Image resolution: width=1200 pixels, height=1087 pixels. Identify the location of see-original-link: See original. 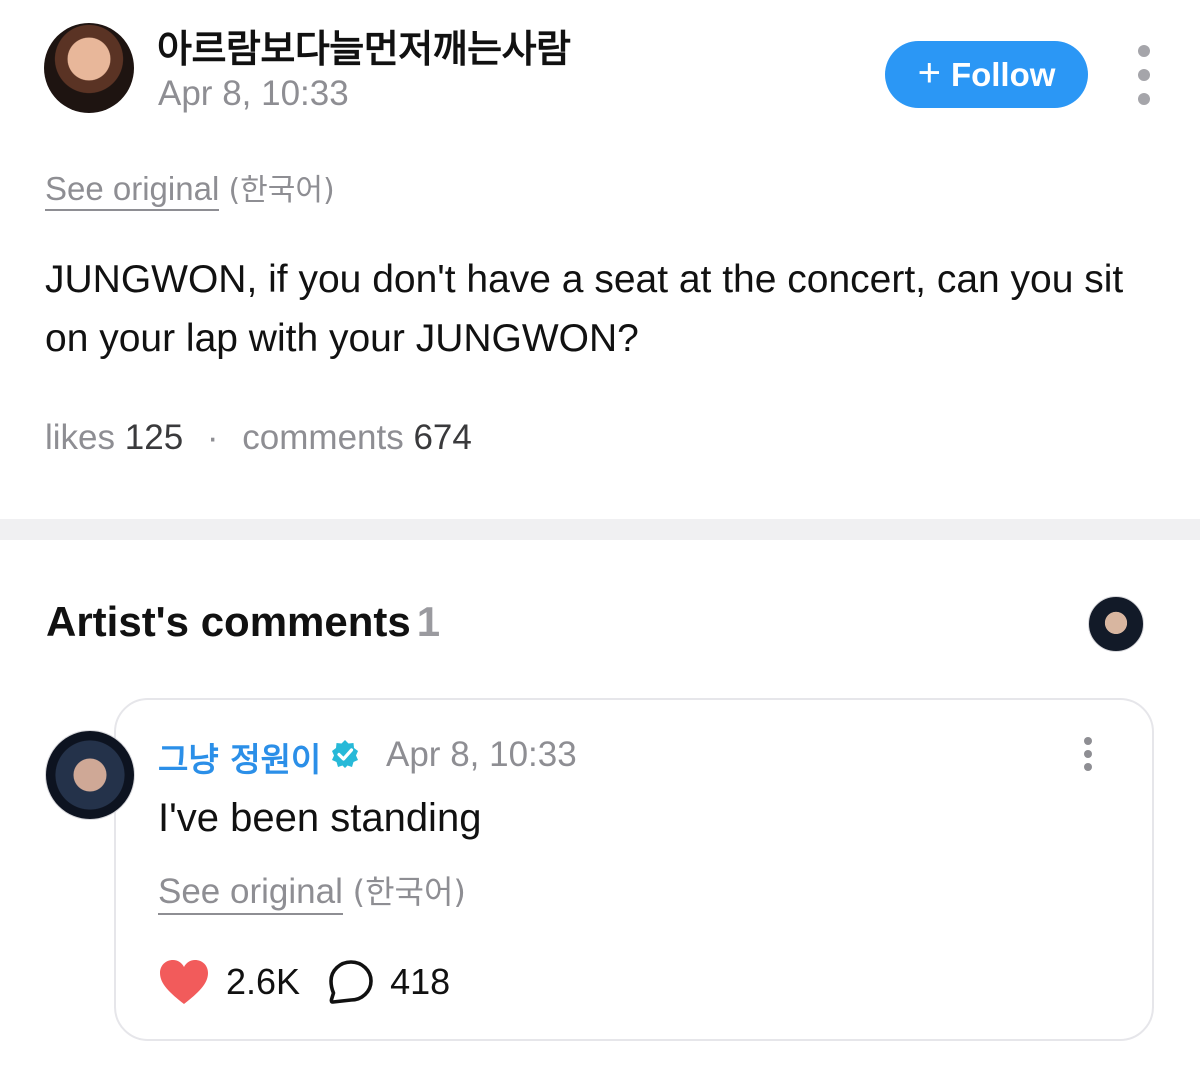
(132, 190).